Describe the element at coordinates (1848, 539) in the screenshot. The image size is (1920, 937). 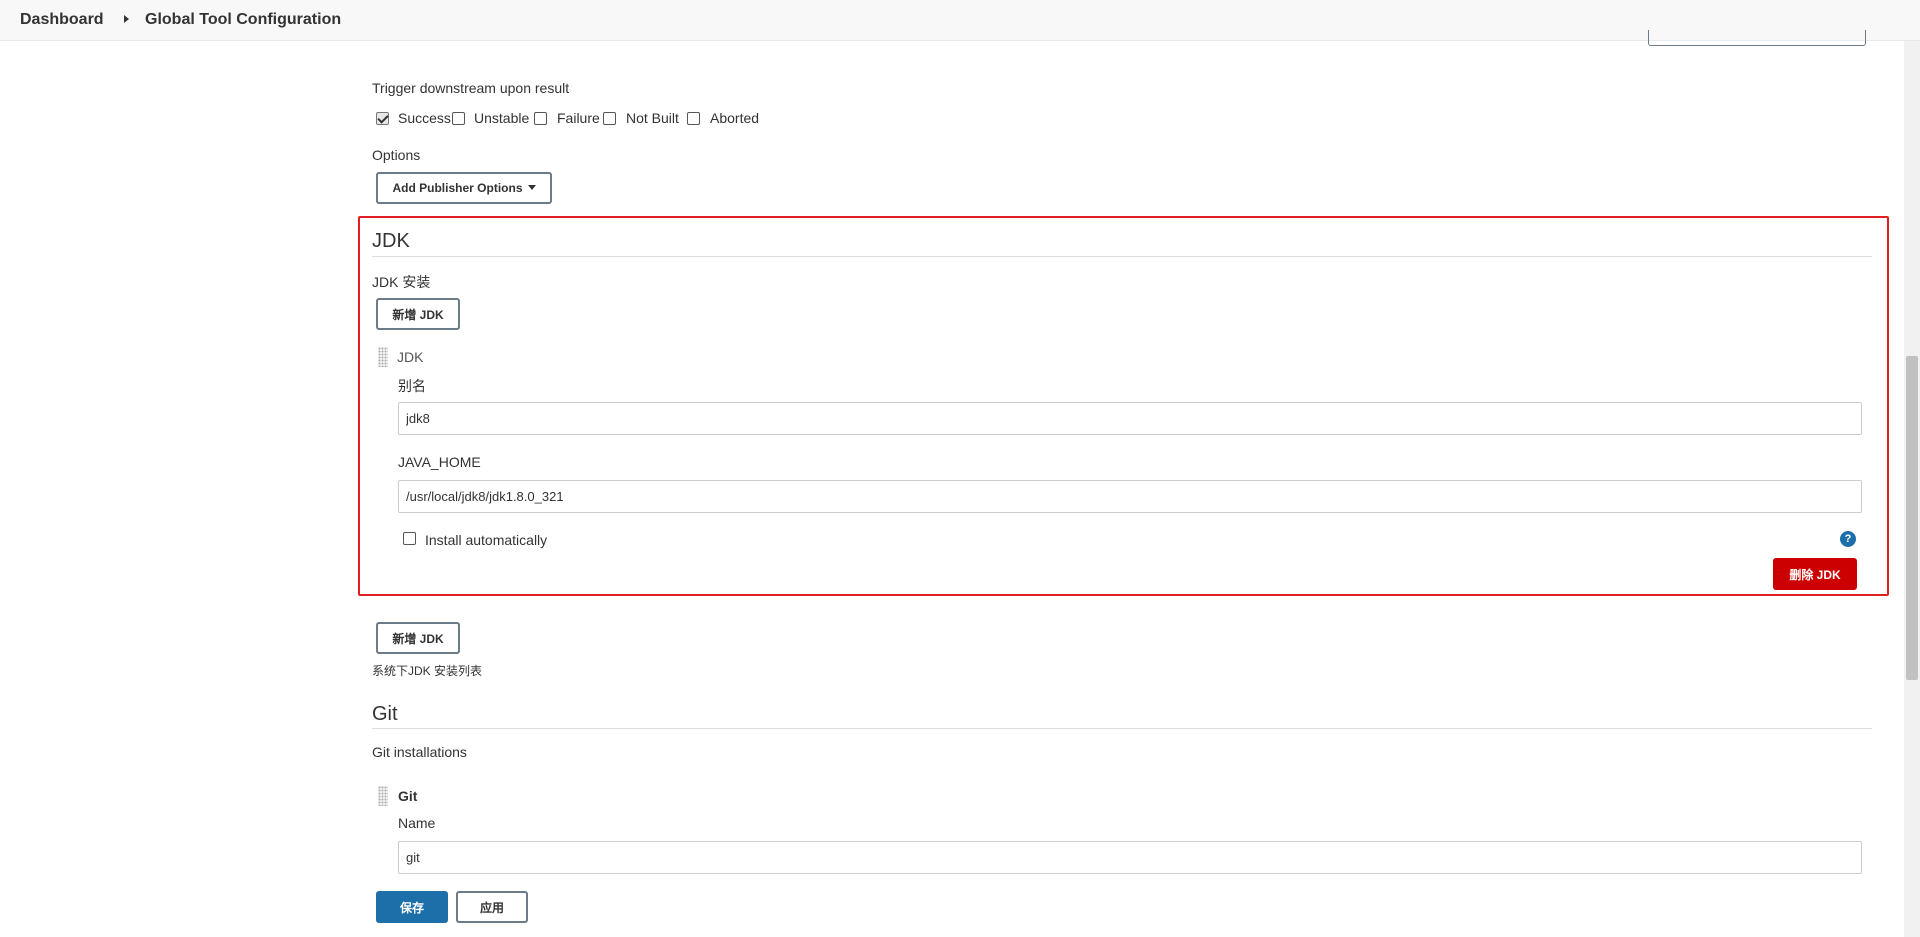
I see `help-icon: ?` at that location.